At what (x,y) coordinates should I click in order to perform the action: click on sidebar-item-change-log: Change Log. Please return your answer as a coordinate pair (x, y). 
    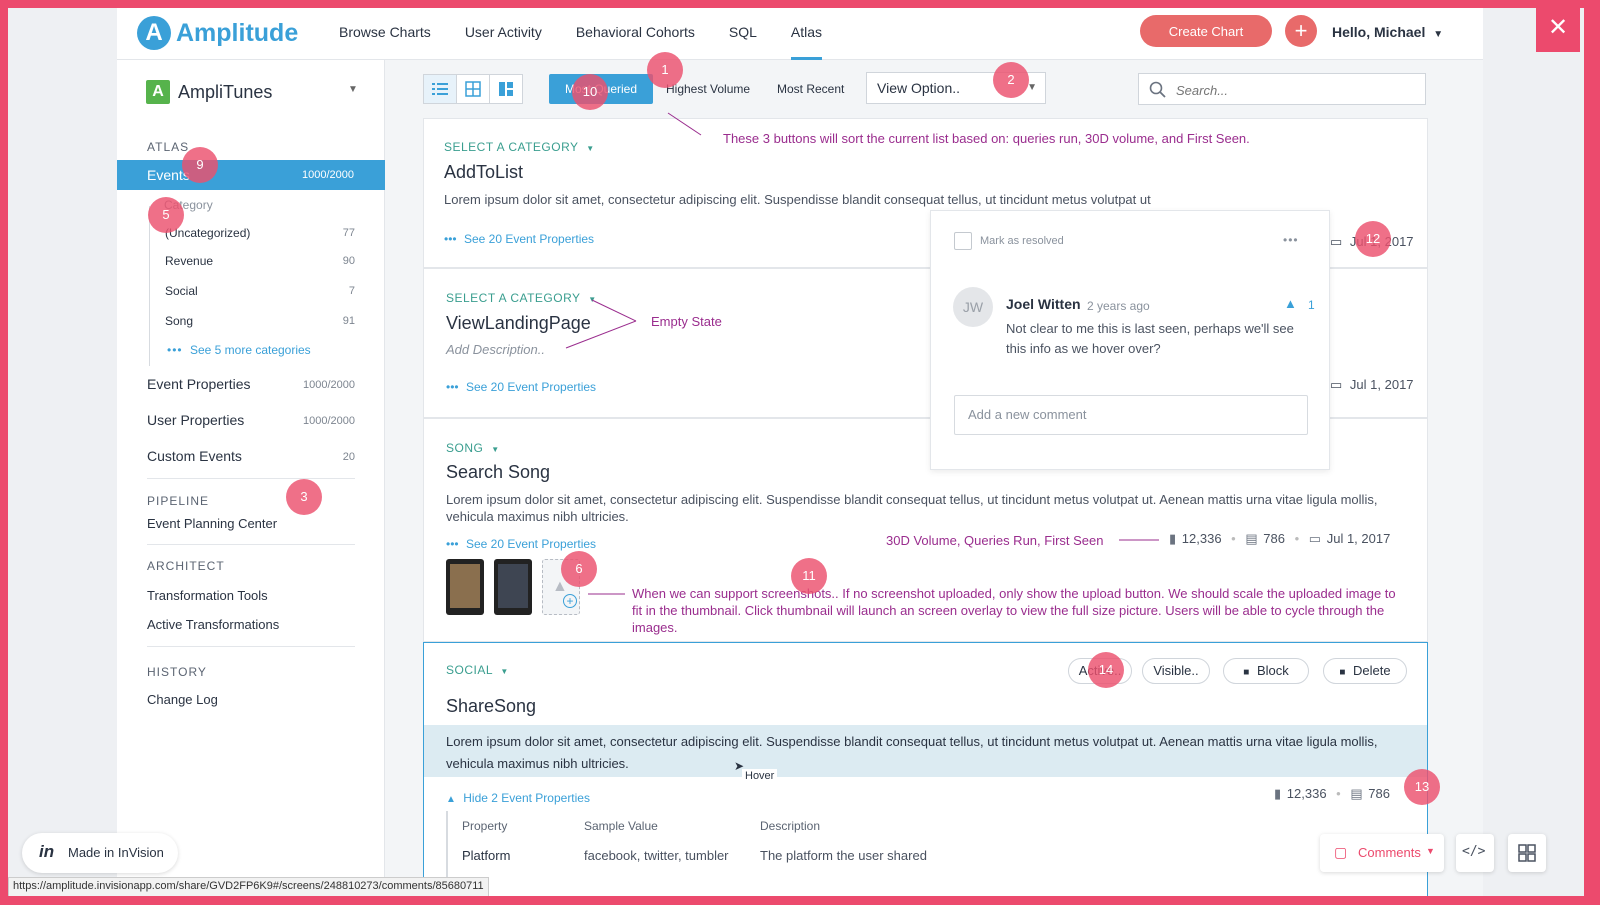
    Looking at the image, I should click on (251, 699).